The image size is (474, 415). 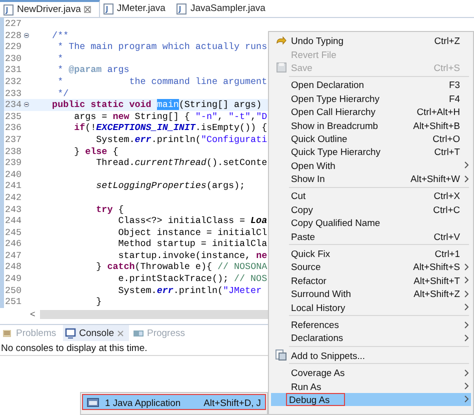 What do you see at coordinates (13, 290) in the screenshot?
I see `line-number: 250` at bounding box center [13, 290].